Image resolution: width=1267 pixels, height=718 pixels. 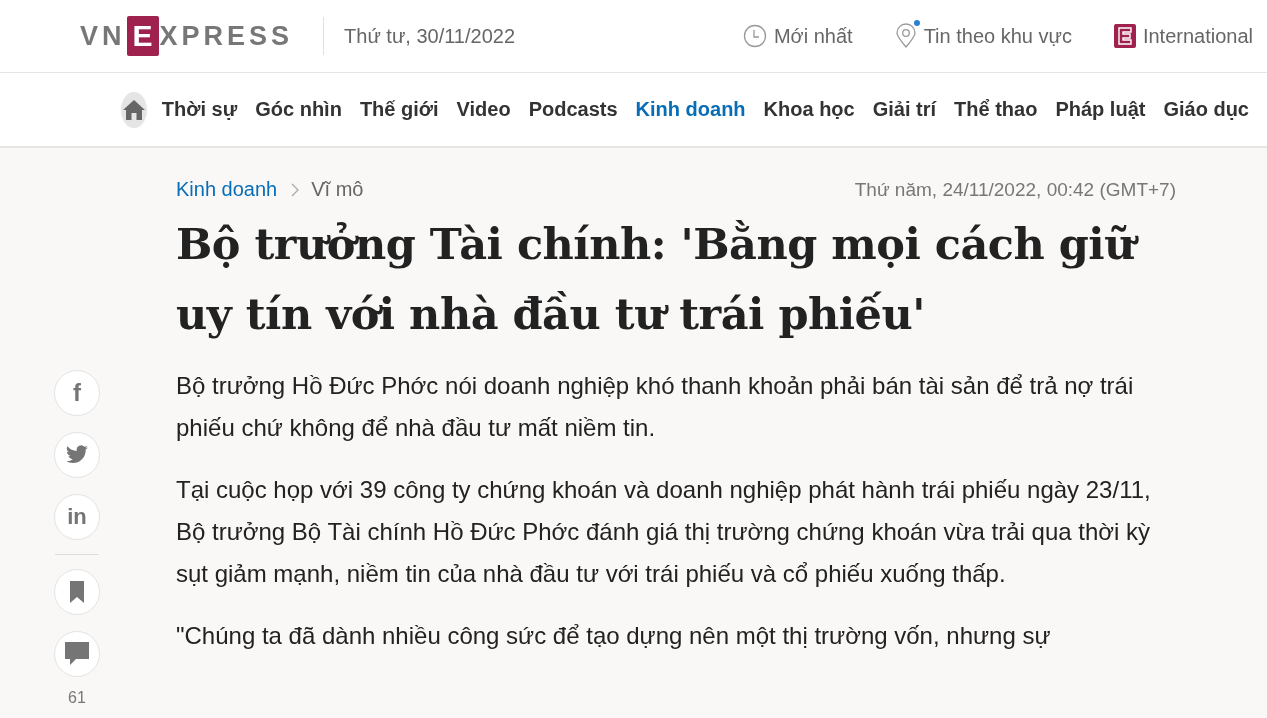 What do you see at coordinates (904, 109) in the screenshot?
I see `nav-item: Giải trí` at bounding box center [904, 109].